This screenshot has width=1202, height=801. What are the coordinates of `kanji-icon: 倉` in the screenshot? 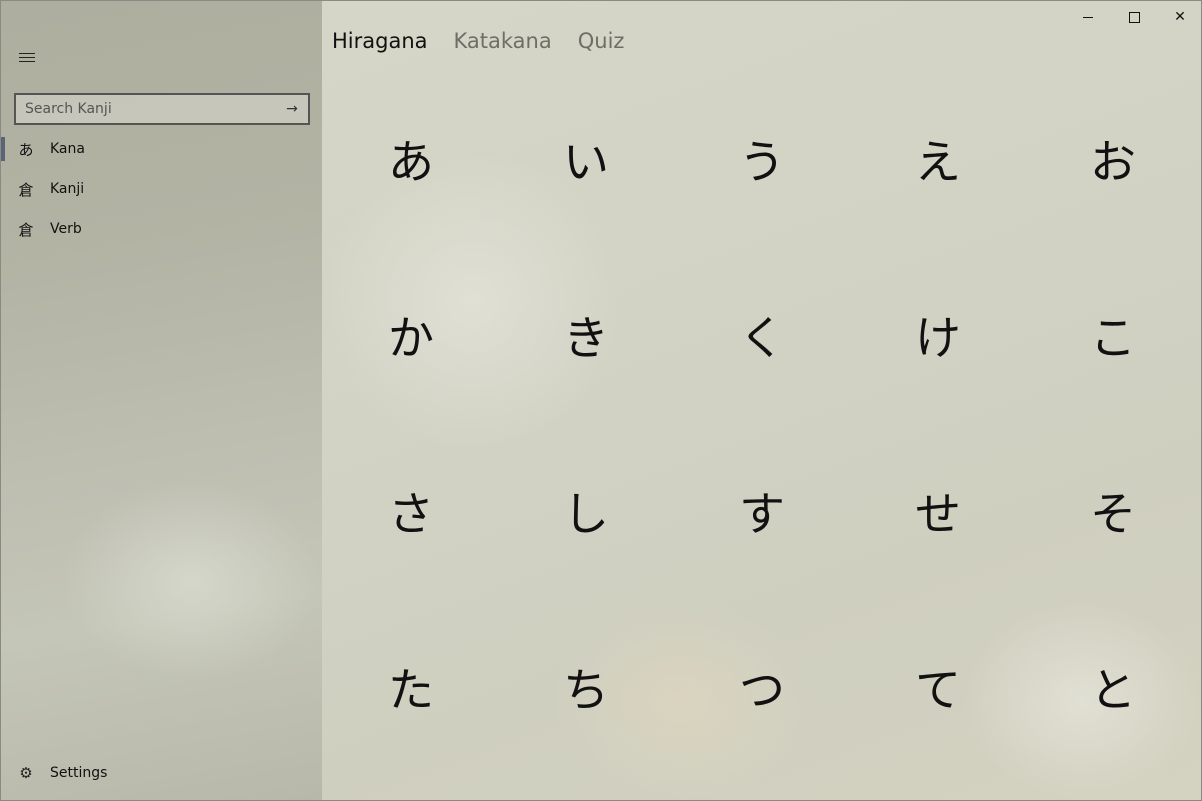 It's located at (26, 189).